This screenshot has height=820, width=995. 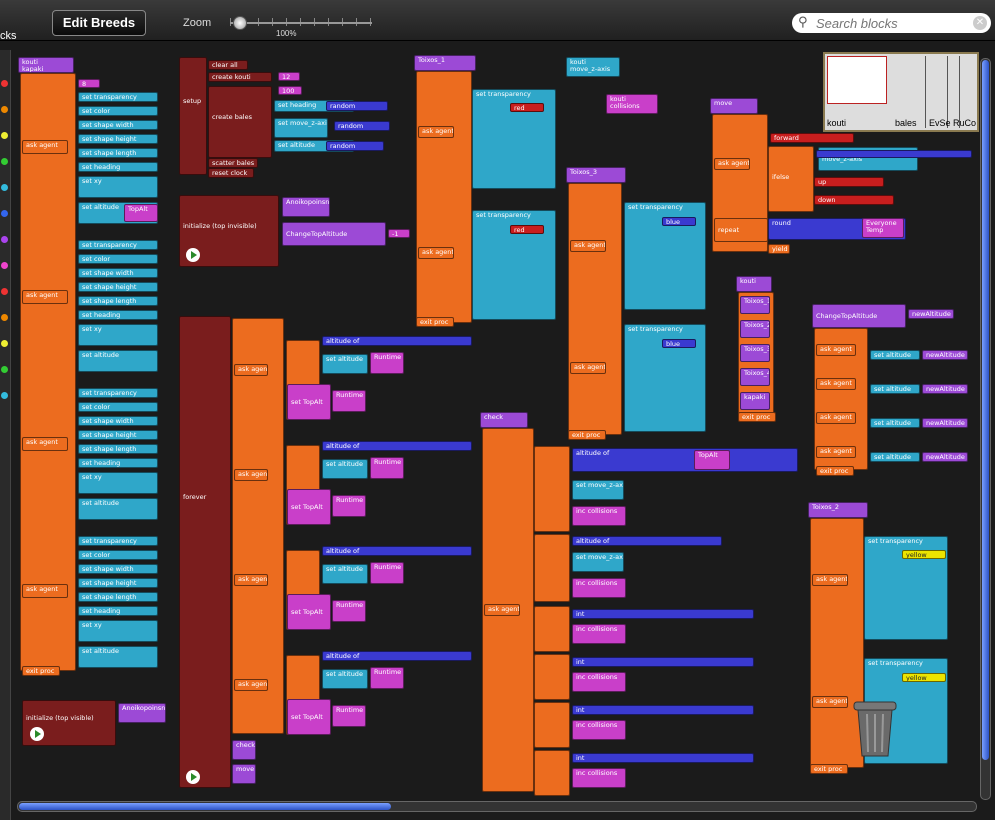 I want to click on everyone-temp: Everyone Temp, so click(x=883, y=228).